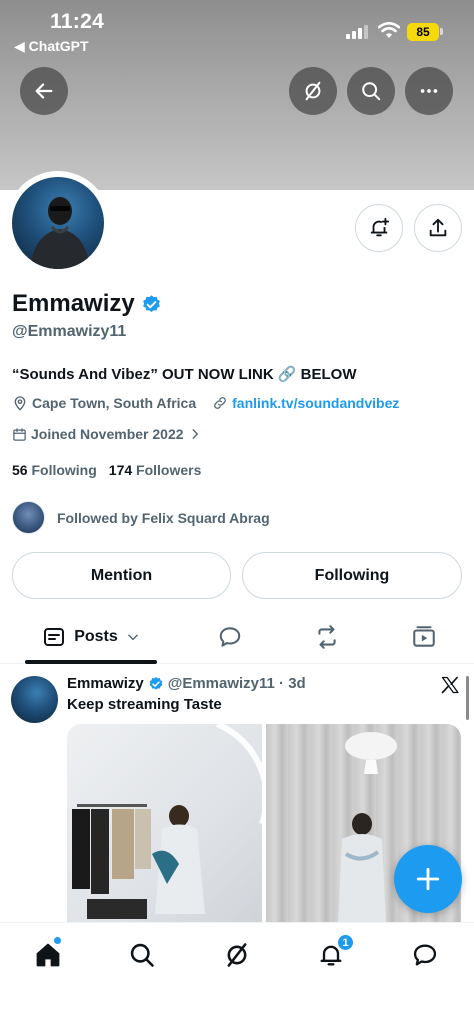 The height and width of the screenshot is (1024, 474). I want to click on nav-grok, so click(237, 955).